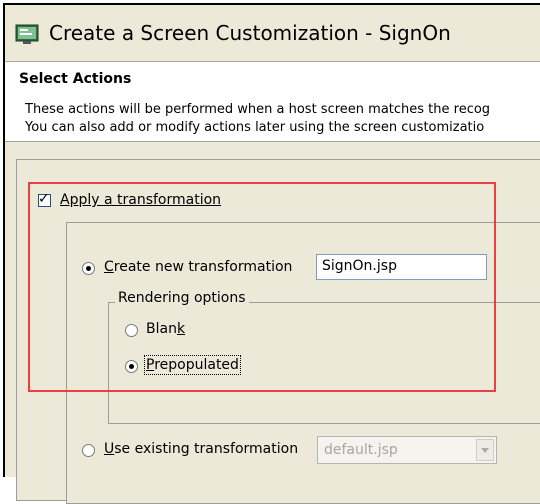 Image resolution: width=540 pixels, height=504 pixels. Describe the element at coordinates (361, 450) in the screenshot. I see `existing-transformation-value: default.jsp` at that location.